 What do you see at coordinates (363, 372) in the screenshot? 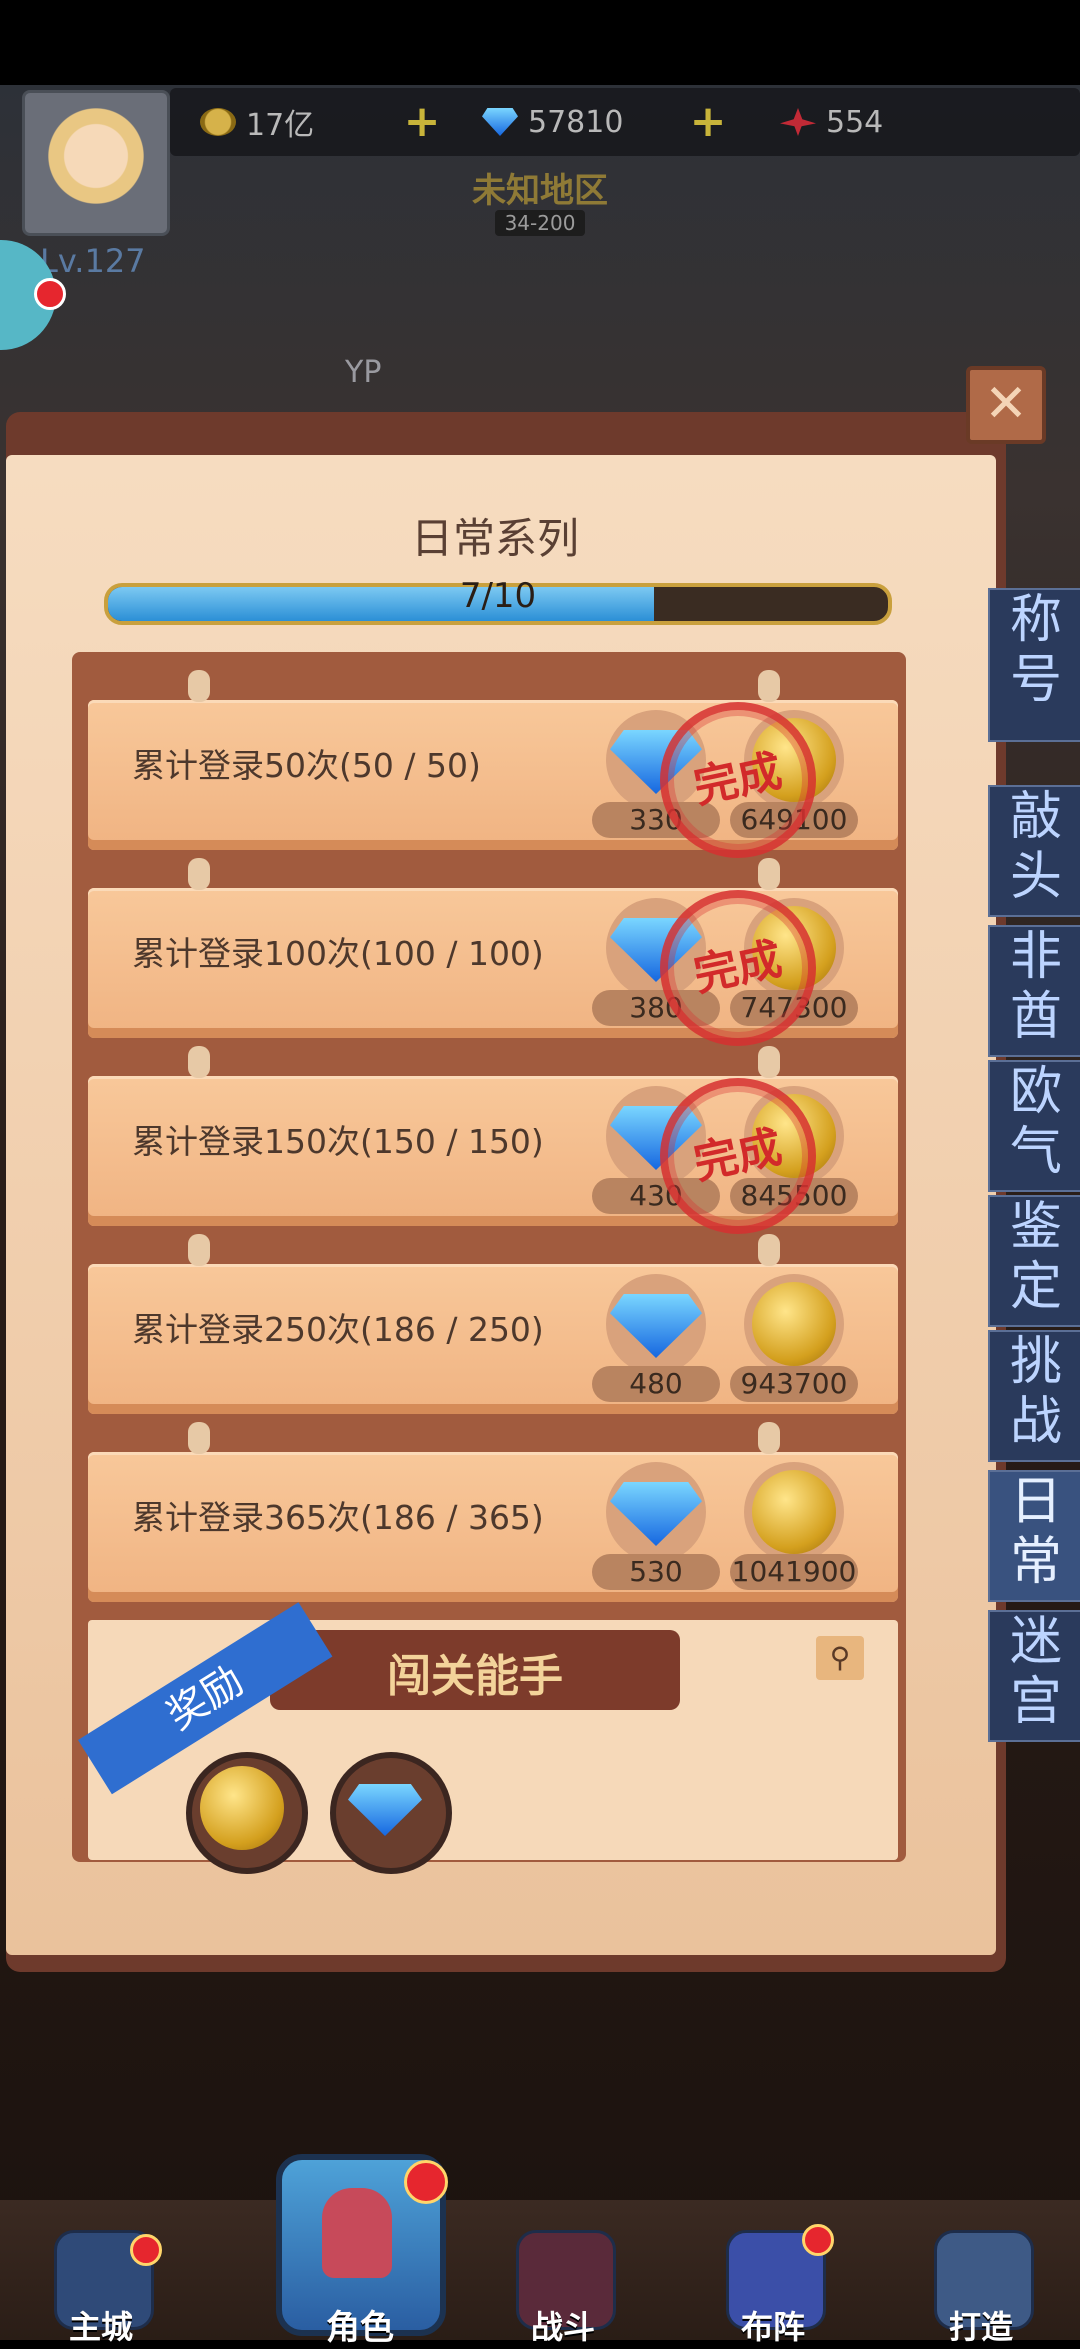
I see `player-name: YP` at bounding box center [363, 372].